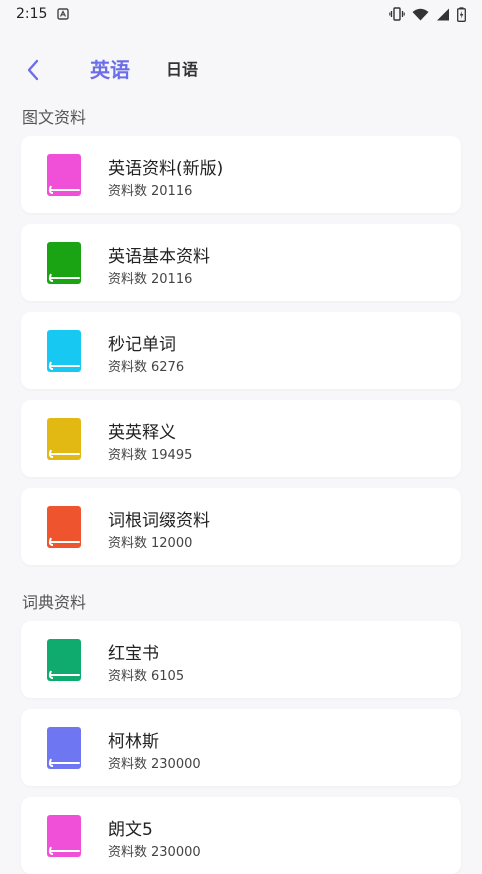 This screenshot has height=874, width=482. I want to click on header: 英语 日语, so click(241, 70).